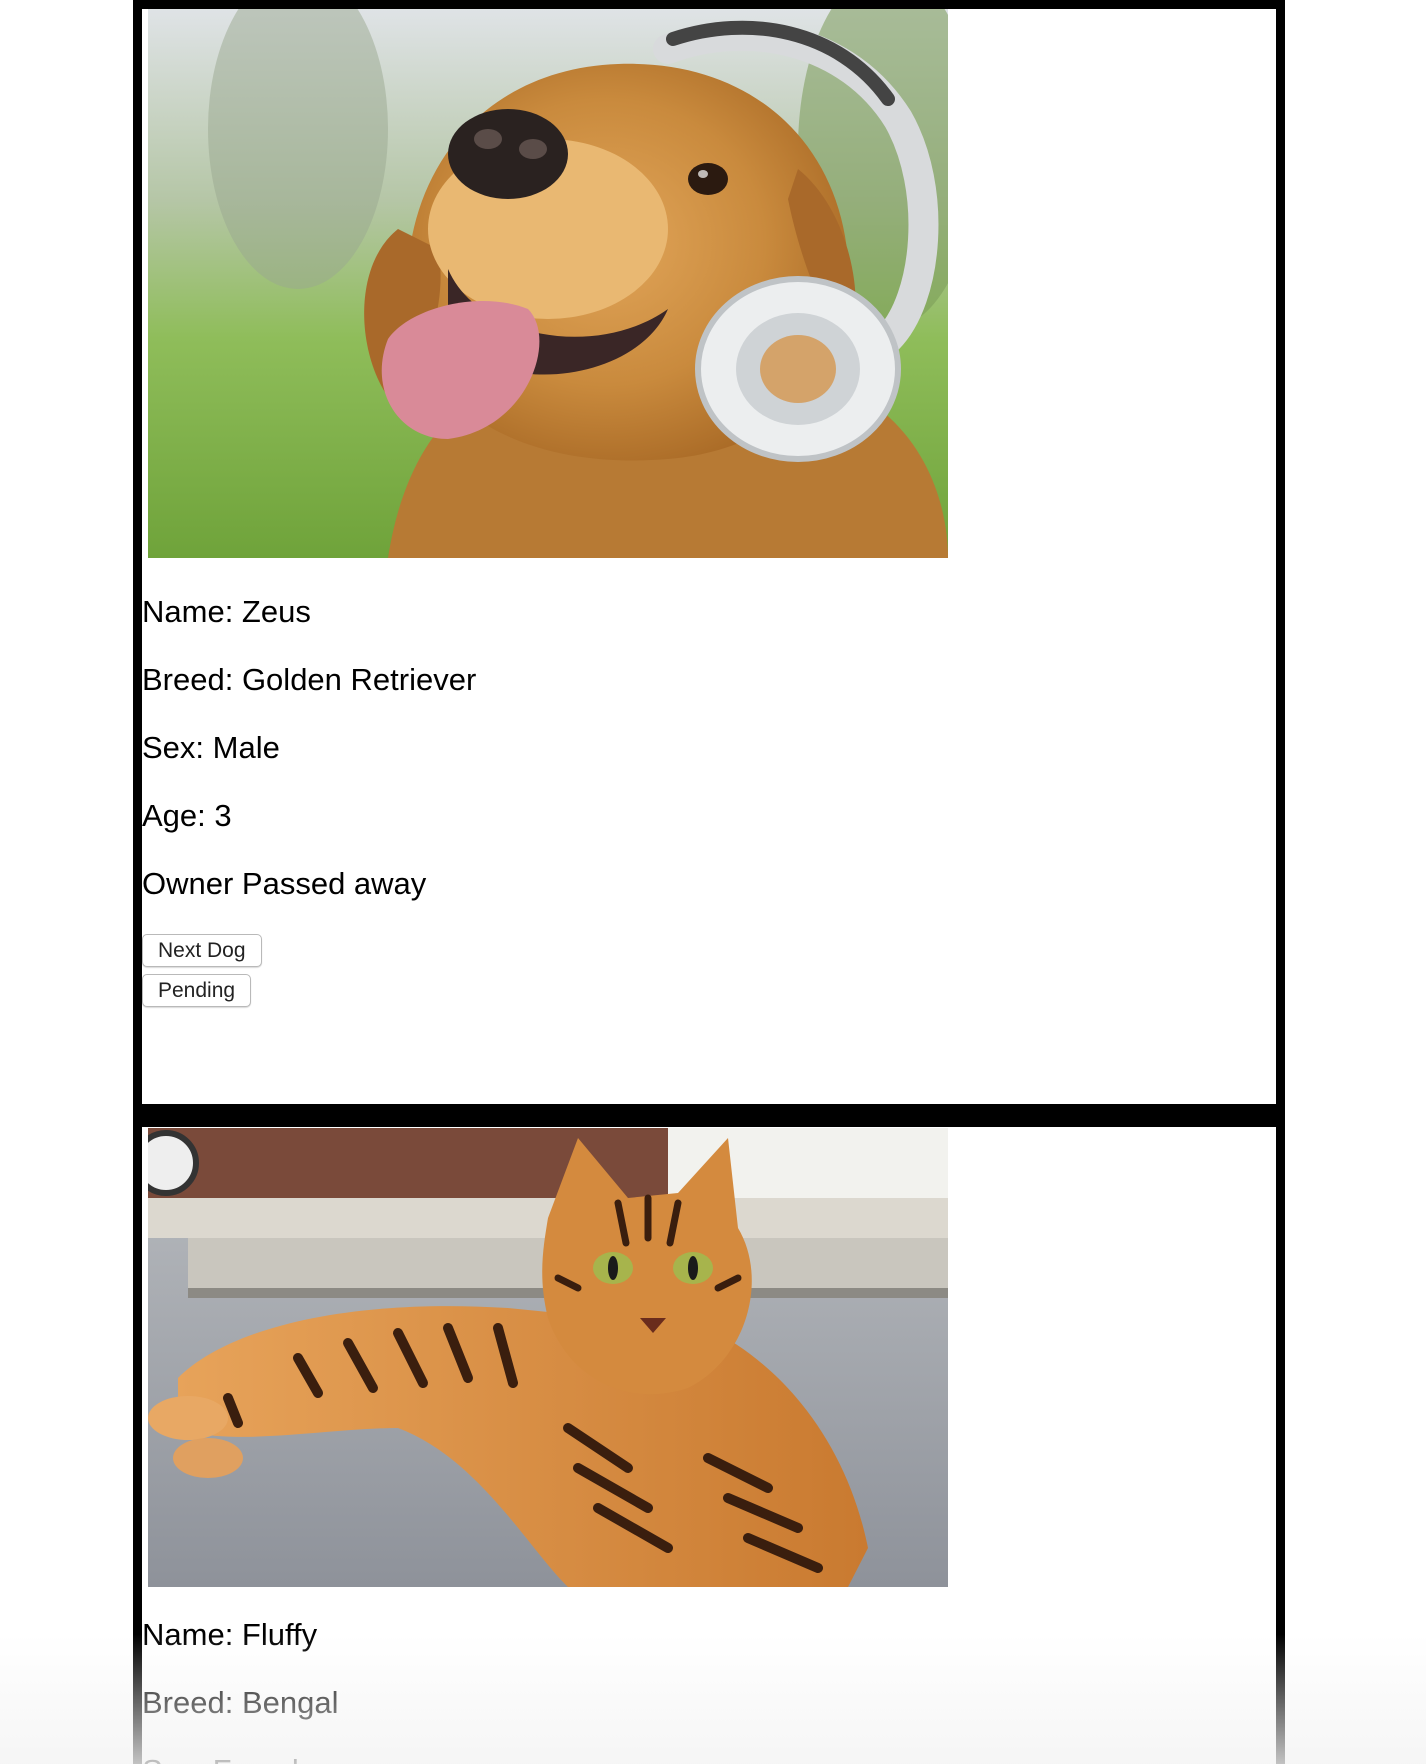  Describe the element at coordinates (240, 1702) in the screenshot. I see `cat-breed: Breed: Bengal` at that location.